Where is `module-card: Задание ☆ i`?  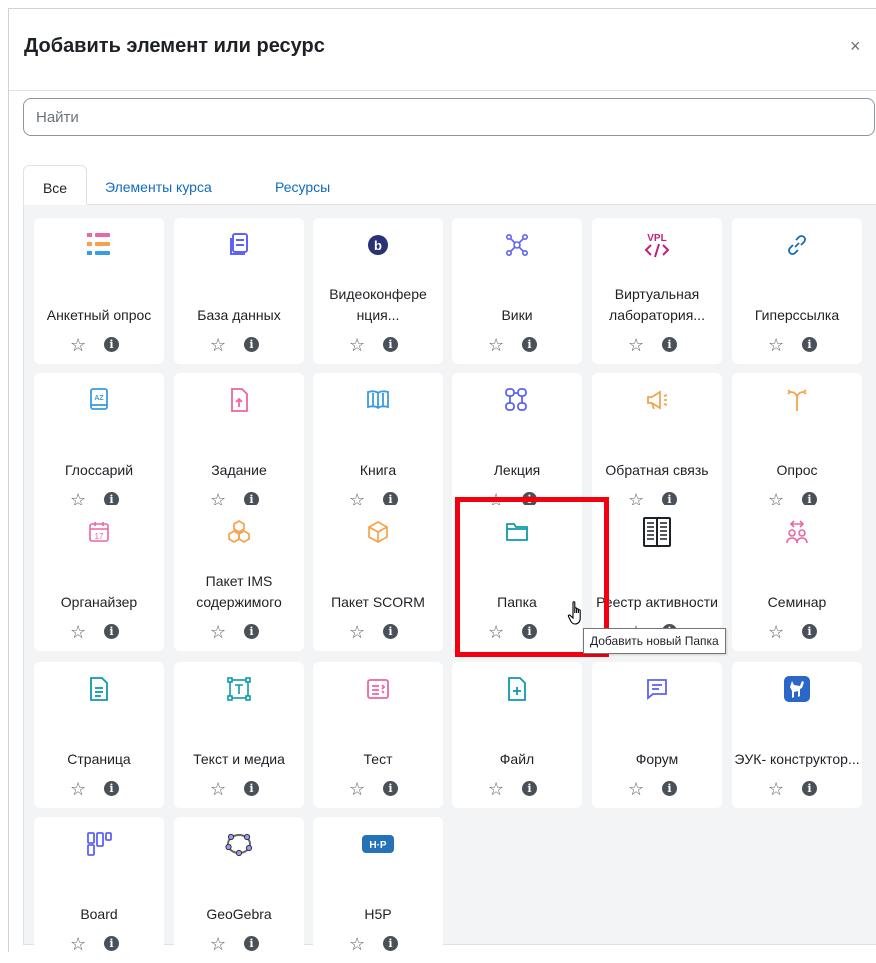 module-card: Задание ☆ i is located at coordinates (239, 446).